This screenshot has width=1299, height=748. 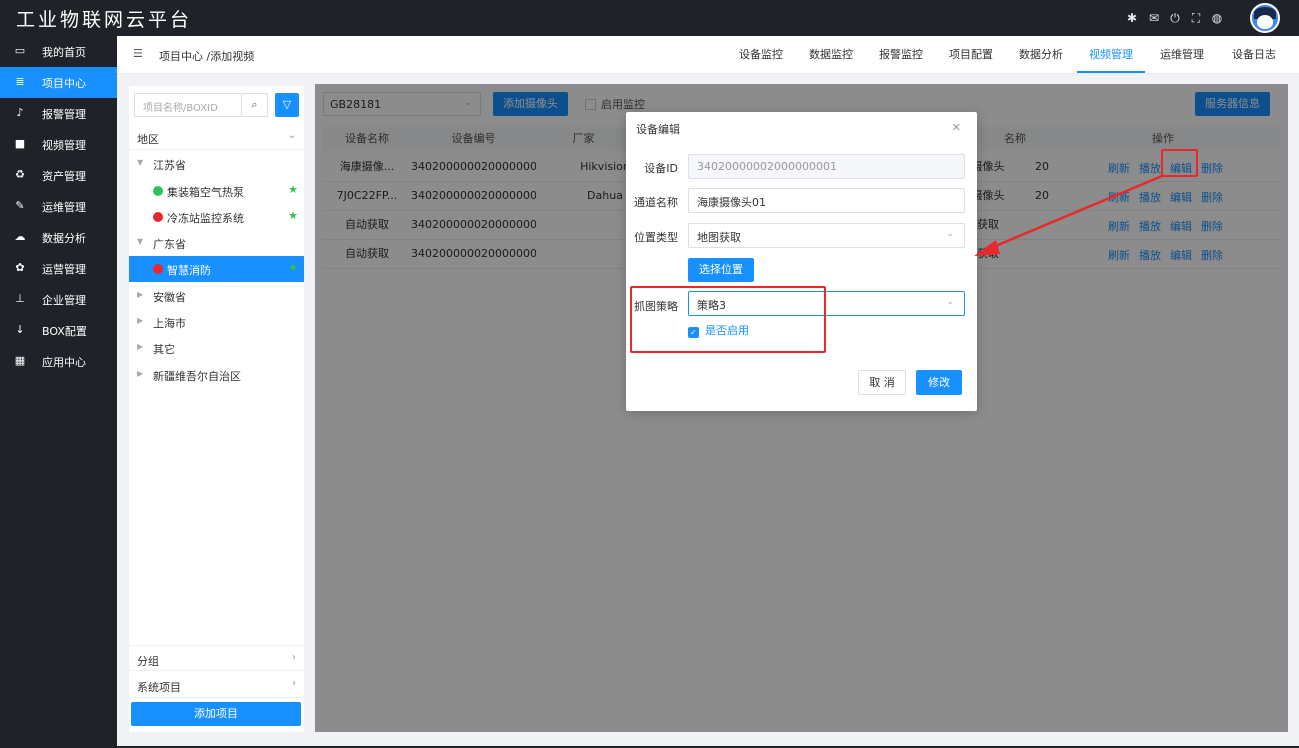 I want to click on fullscreen-icon: ⛶, so click(x=1196, y=18).